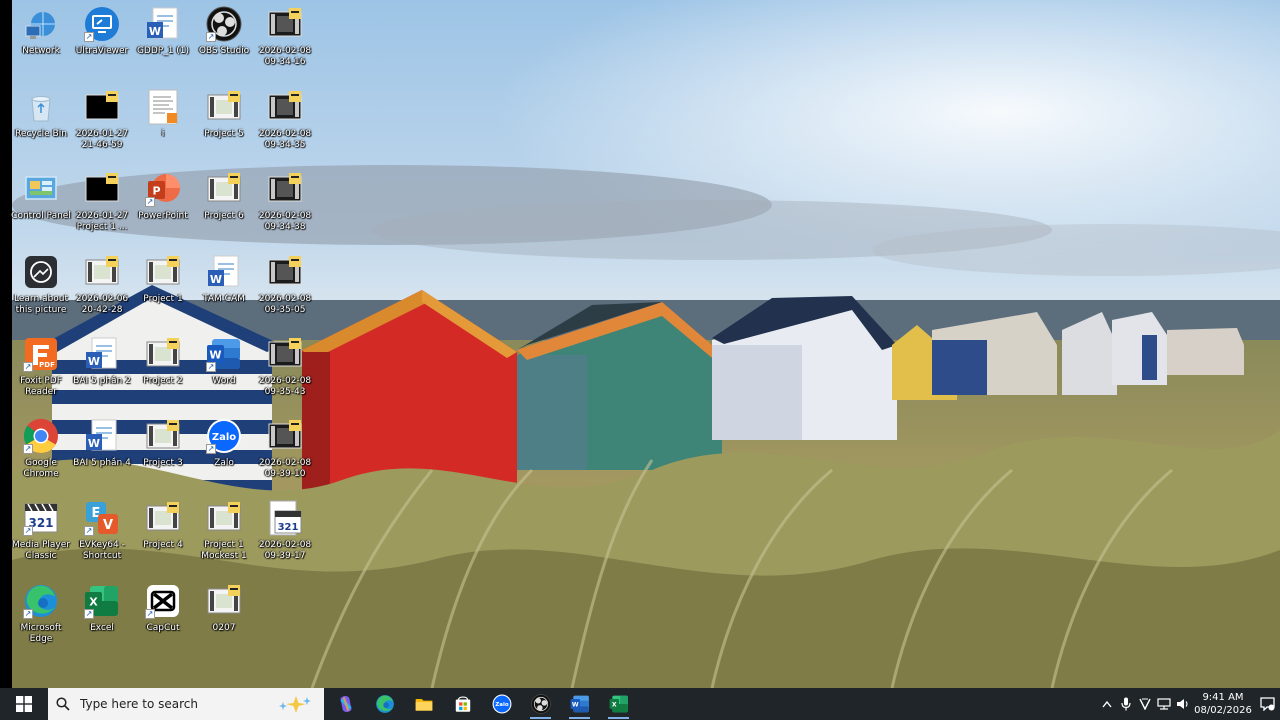 The width and height of the screenshot is (1280, 720). What do you see at coordinates (63, 704) in the screenshot?
I see `search-icon` at bounding box center [63, 704].